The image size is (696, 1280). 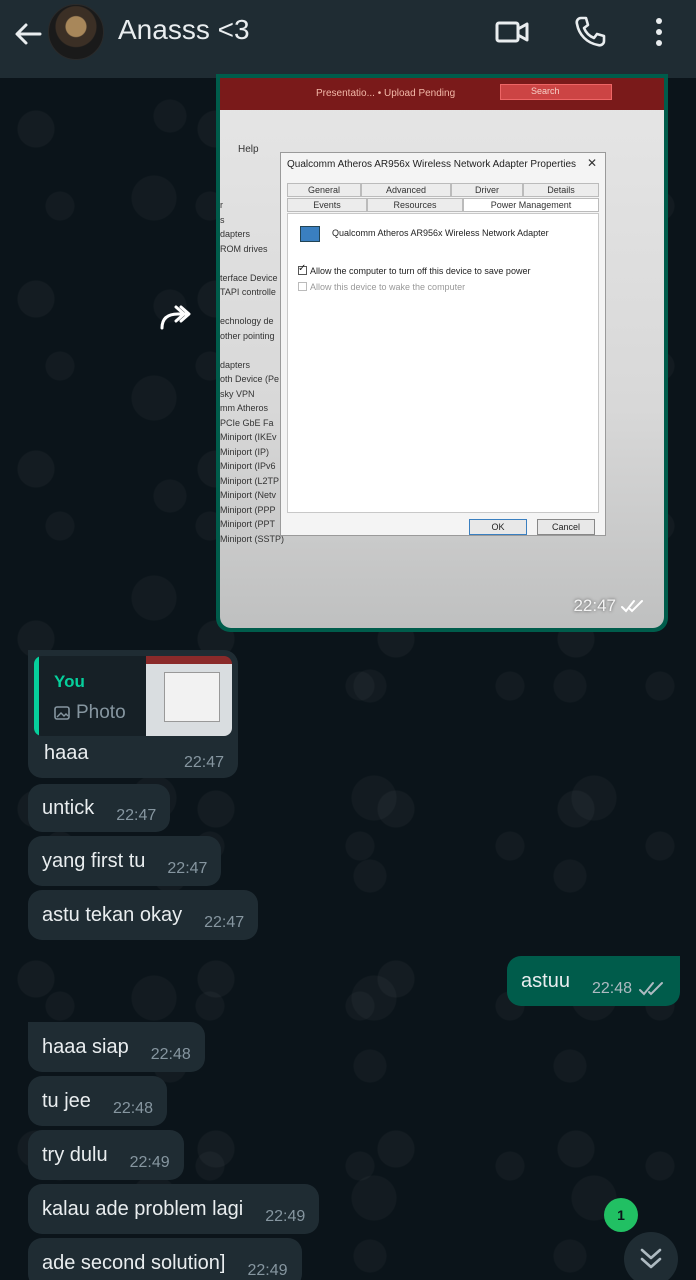 I want to click on forward-icon, so click(x=177, y=318).